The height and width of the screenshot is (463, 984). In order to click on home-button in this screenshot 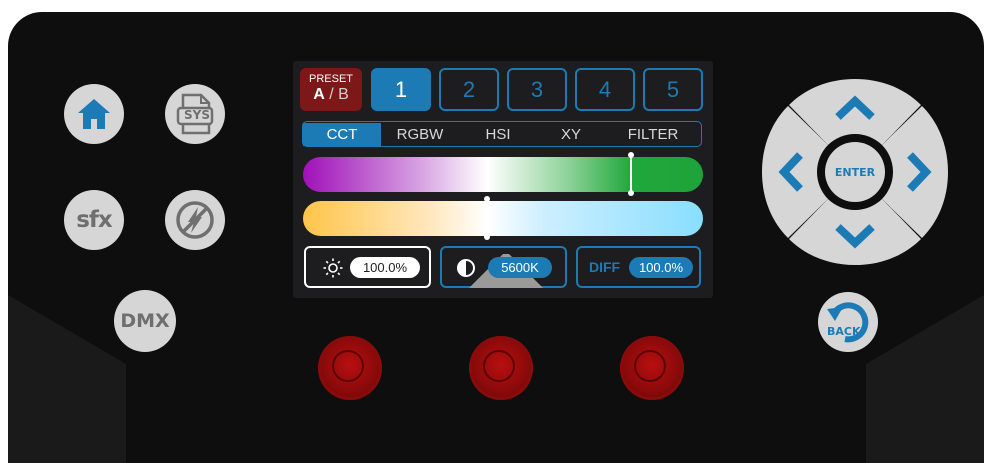, I will do `click(94, 114)`.